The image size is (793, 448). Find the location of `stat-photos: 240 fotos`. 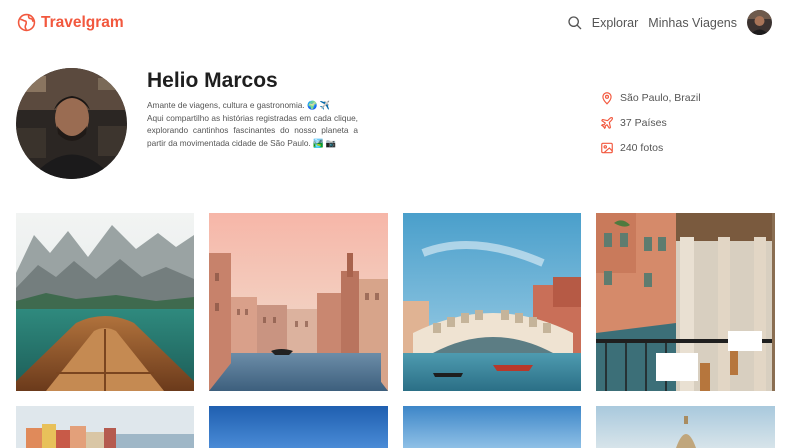

stat-photos: 240 fotos is located at coordinates (650, 148).